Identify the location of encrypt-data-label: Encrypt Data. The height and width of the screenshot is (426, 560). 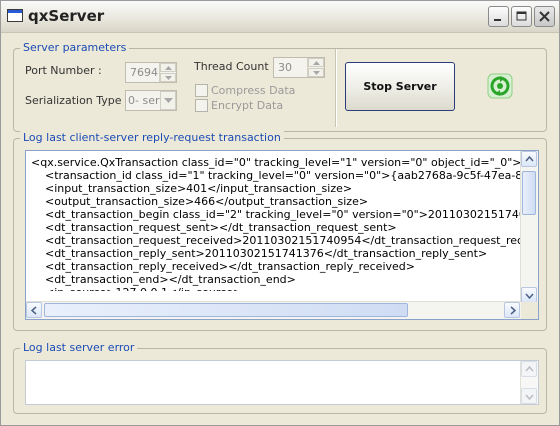
(247, 105).